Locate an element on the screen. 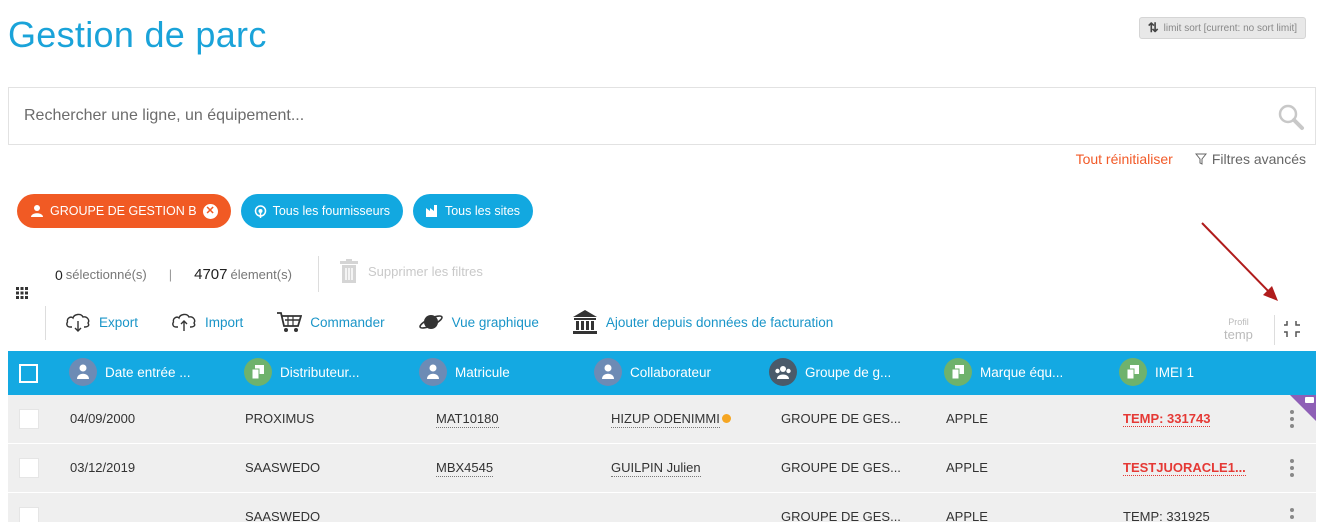 The image size is (1318, 522). sort-limit-label: limit sort [current: no sort limit] is located at coordinates (1230, 28).